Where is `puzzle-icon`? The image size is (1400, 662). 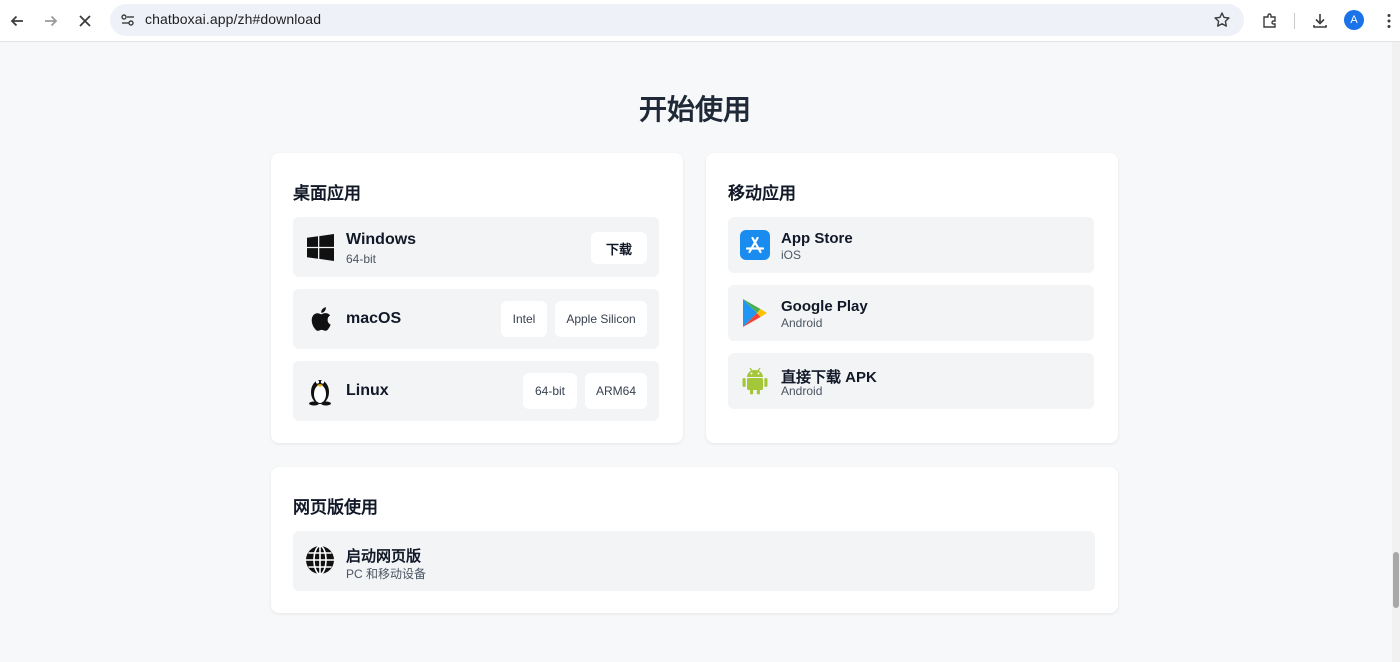
puzzle-icon is located at coordinates (1269, 20).